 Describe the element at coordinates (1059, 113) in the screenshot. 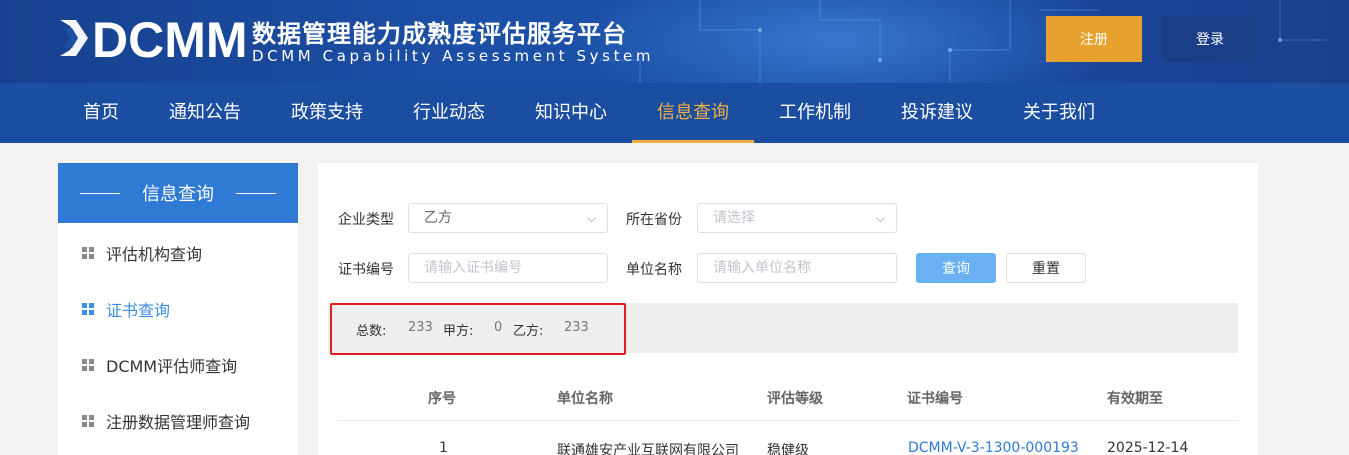

I see `nav-item-about: 关于我们` at that location.